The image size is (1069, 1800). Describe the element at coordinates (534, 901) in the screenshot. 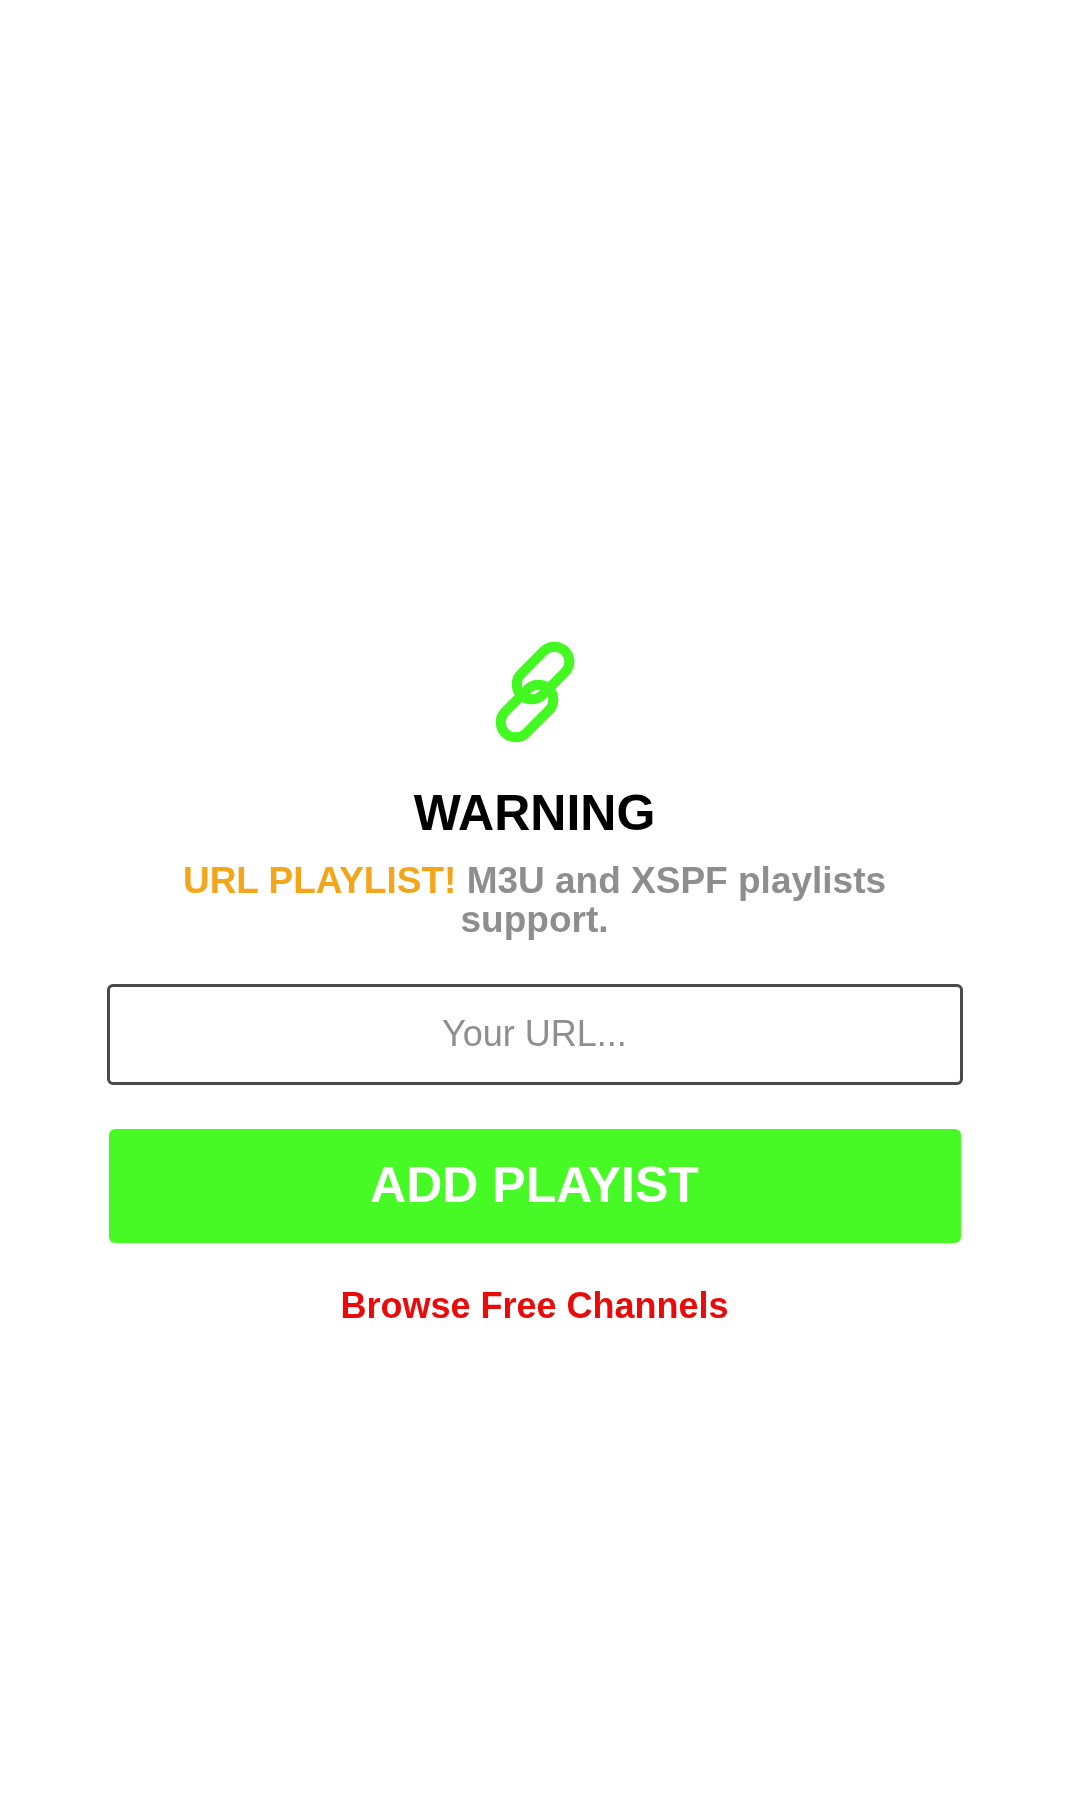

I see `playlist-support-text: URL PLAYLIST! M3U and XSPF playlists support.` at that location.